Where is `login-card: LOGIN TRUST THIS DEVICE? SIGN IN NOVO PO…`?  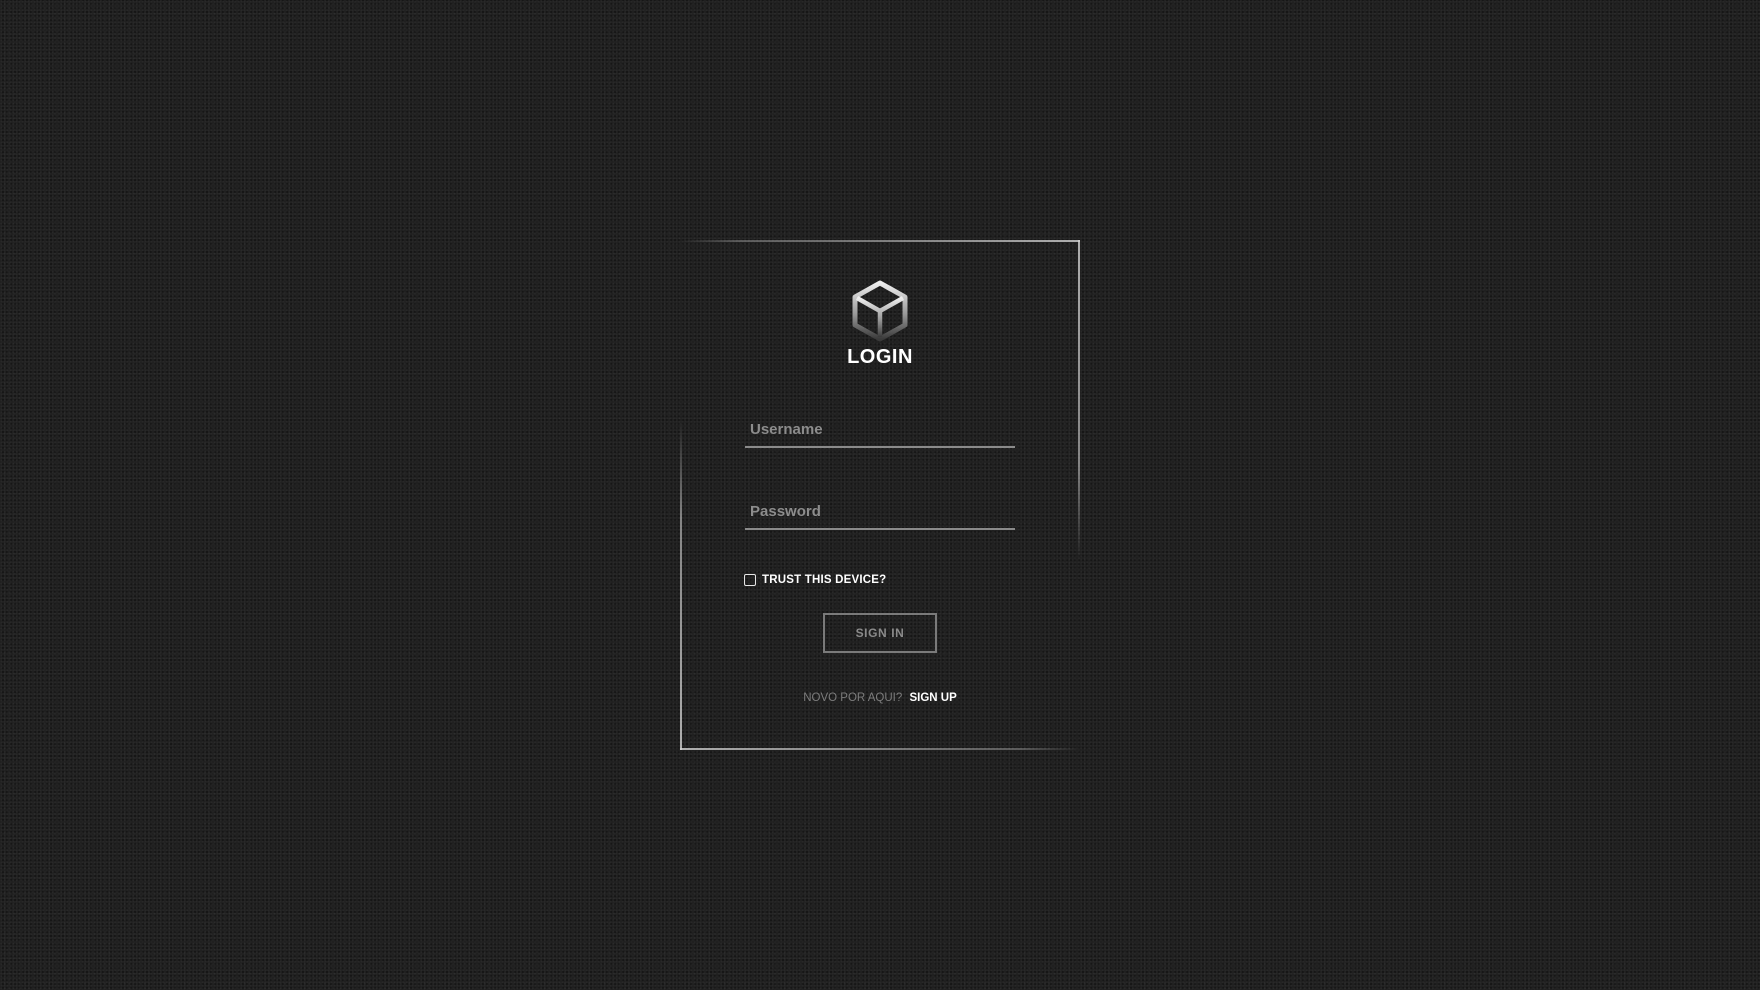 login-card: LOGIN TRUST THIS DEVICE? SIGN IN NOVO PO… is located at coordinates (880, 495).